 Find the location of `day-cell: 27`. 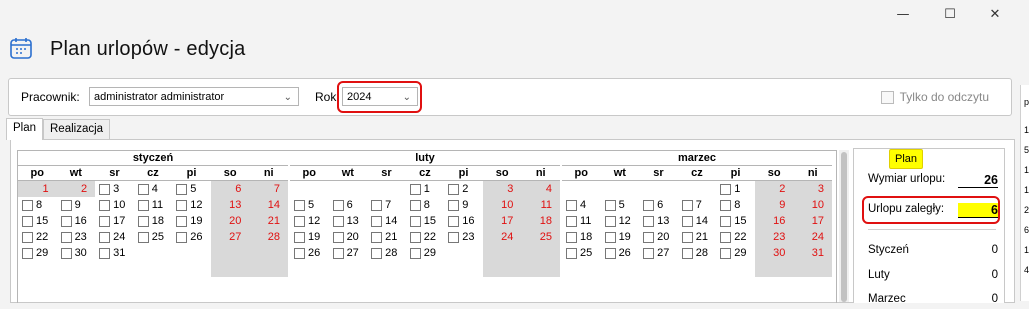

day-cell: 27 is located at coordinates (230, 237).